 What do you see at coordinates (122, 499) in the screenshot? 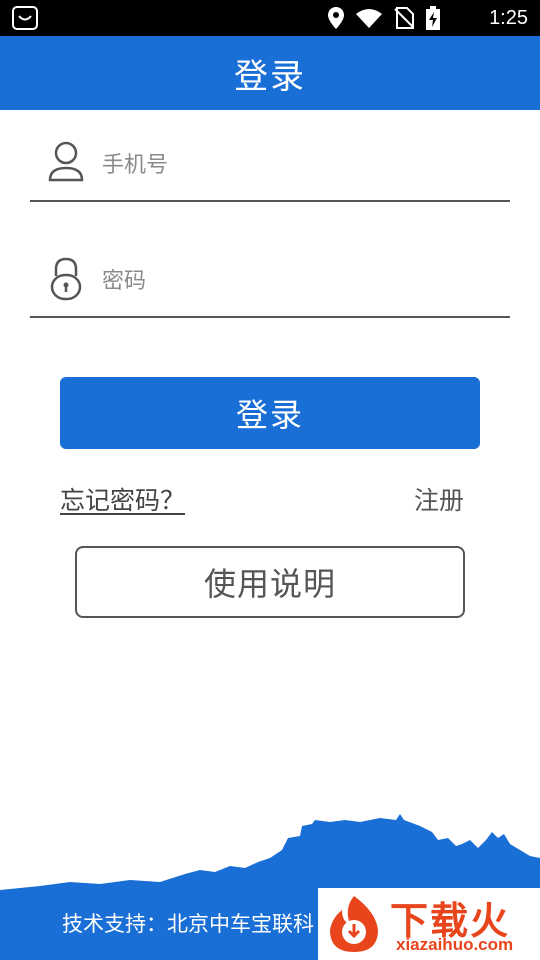
I see `forgot-password-link: 忘记密码？` at bounding box center [122, 499].